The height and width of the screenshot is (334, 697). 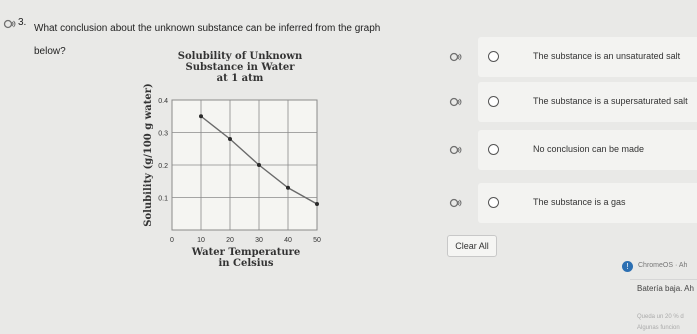 I want to click on option-label: The substance is a supersaturated salt, so click(x=610, y=101).